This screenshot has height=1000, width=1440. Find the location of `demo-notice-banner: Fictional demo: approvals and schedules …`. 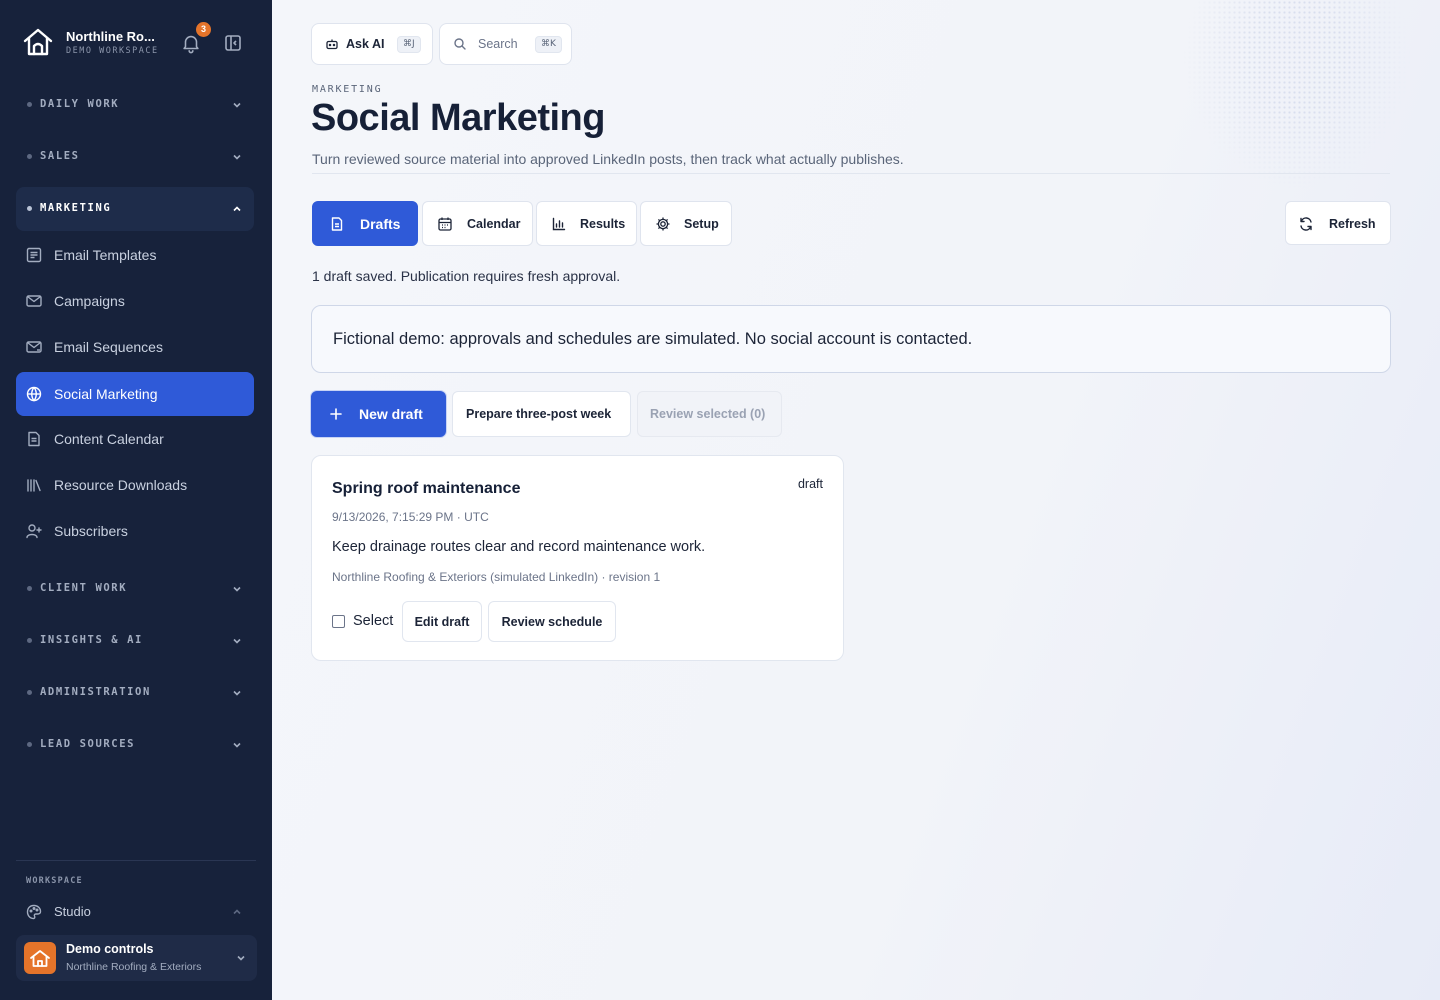

demo-notice-banner: Fictional demo: approvals and schedules … is located at coordinates (851, 339).